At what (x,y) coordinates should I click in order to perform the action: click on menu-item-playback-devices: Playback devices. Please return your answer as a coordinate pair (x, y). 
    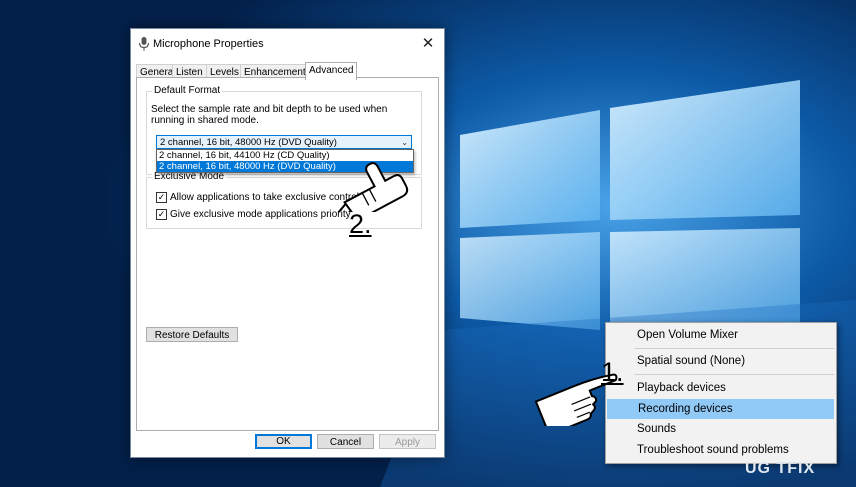
    Looking at the image, I should click on (721, 388).